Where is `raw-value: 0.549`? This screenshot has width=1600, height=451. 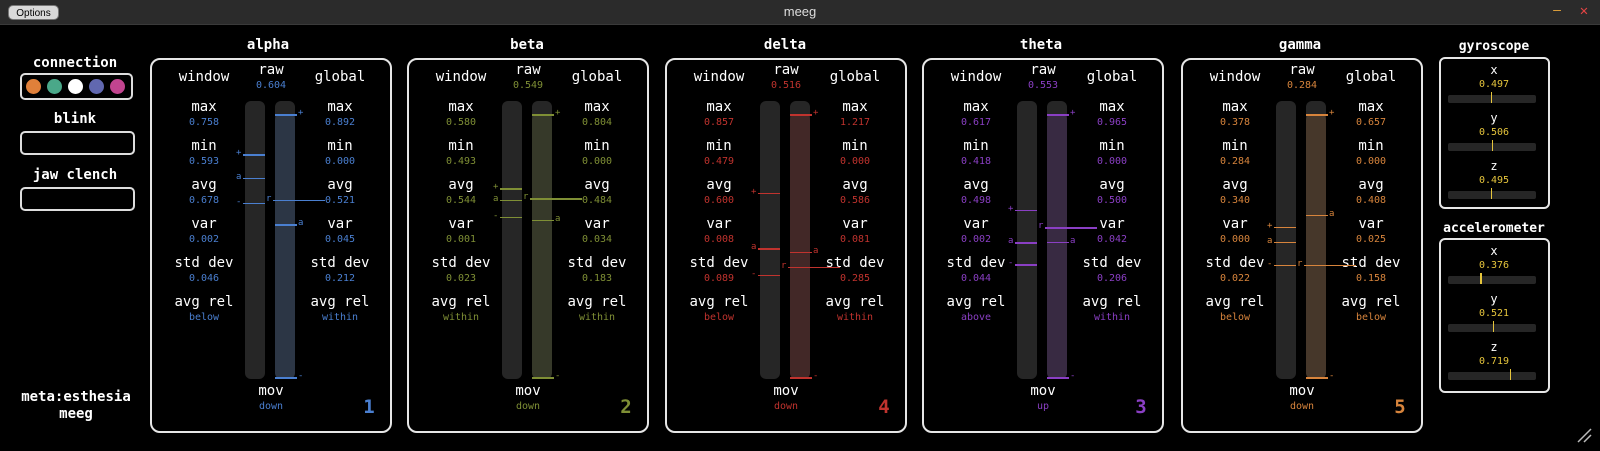 raw-value: 0.549 is located at coordinates (528, 85).